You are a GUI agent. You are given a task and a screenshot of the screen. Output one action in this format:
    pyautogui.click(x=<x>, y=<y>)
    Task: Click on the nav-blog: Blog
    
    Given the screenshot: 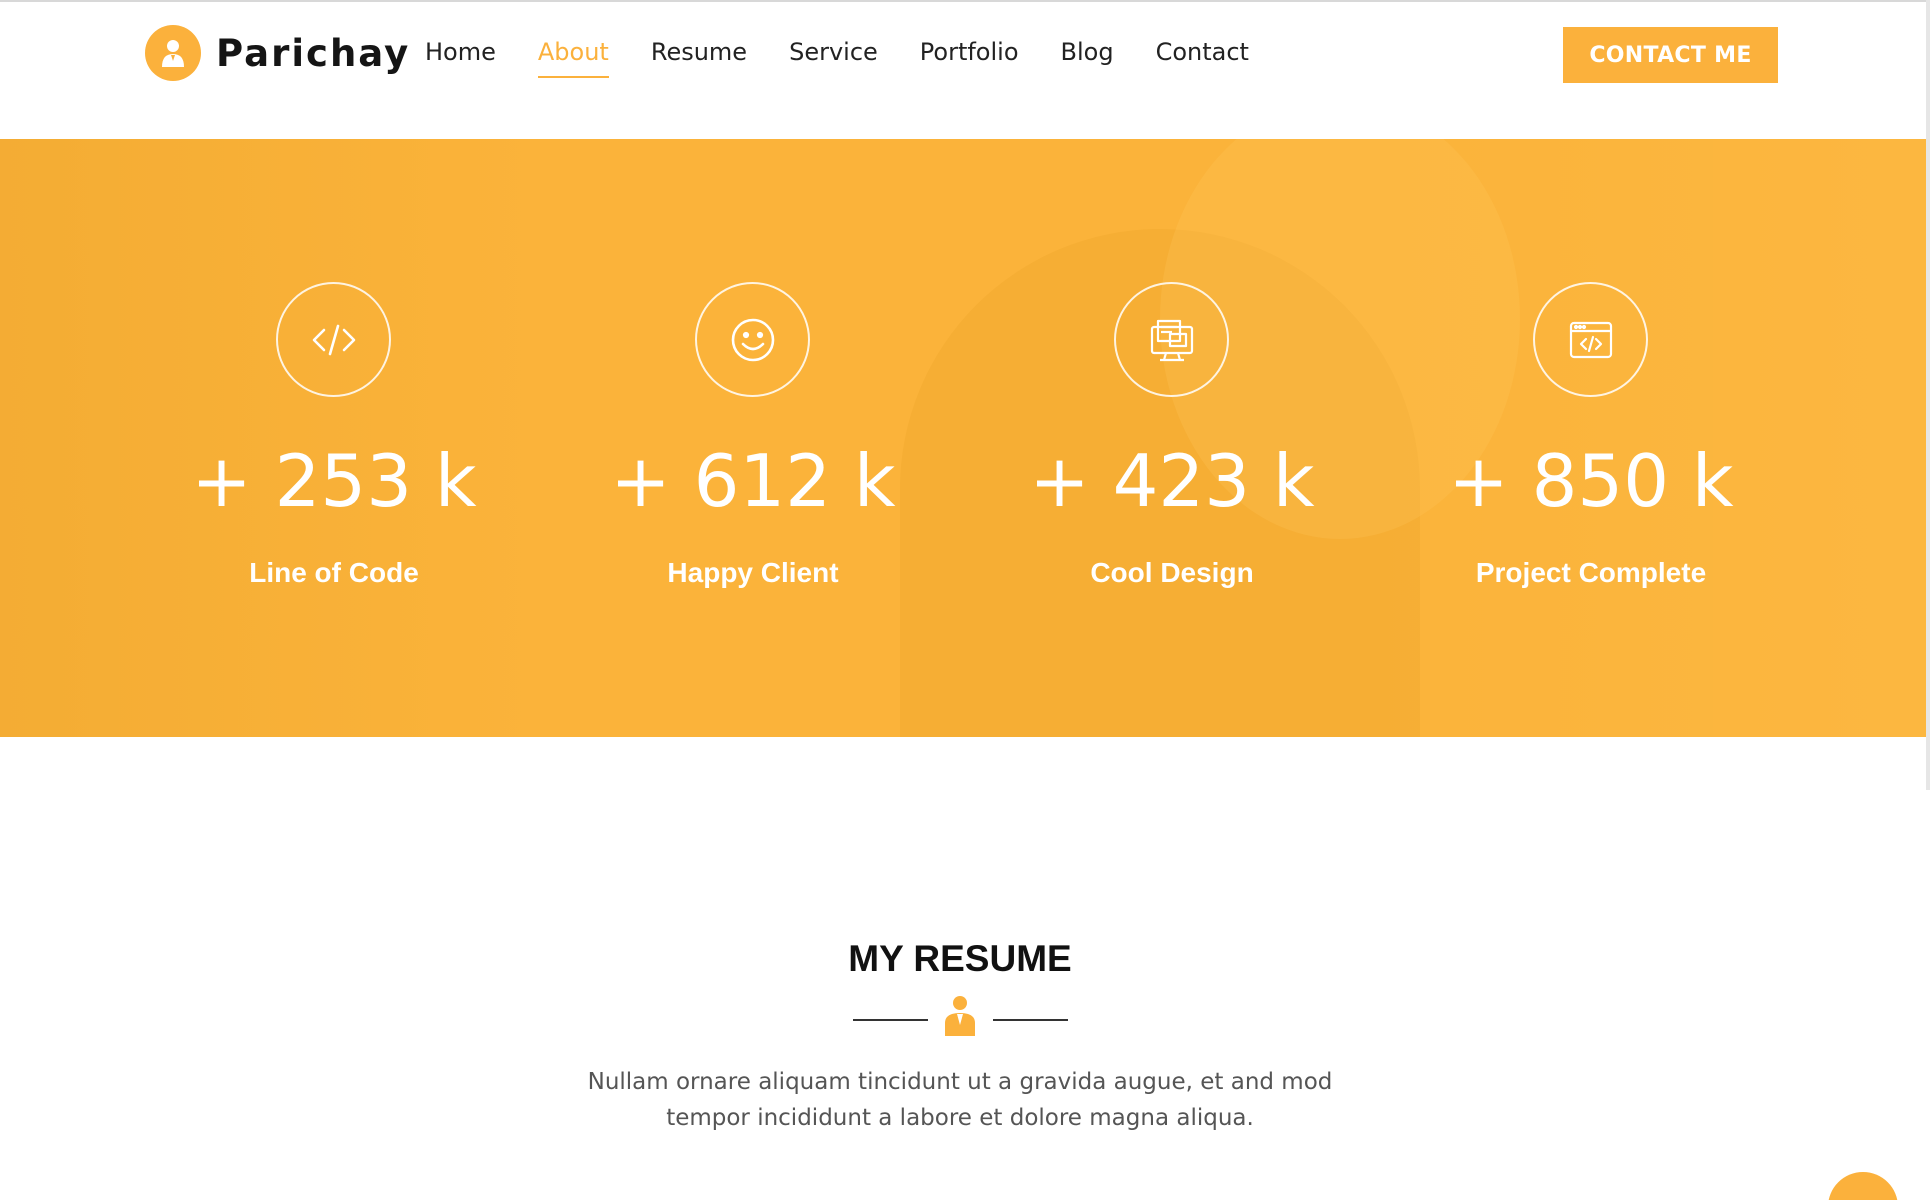 What is the action you would take?
    pyautogui.click(x=1087, y=58)
    